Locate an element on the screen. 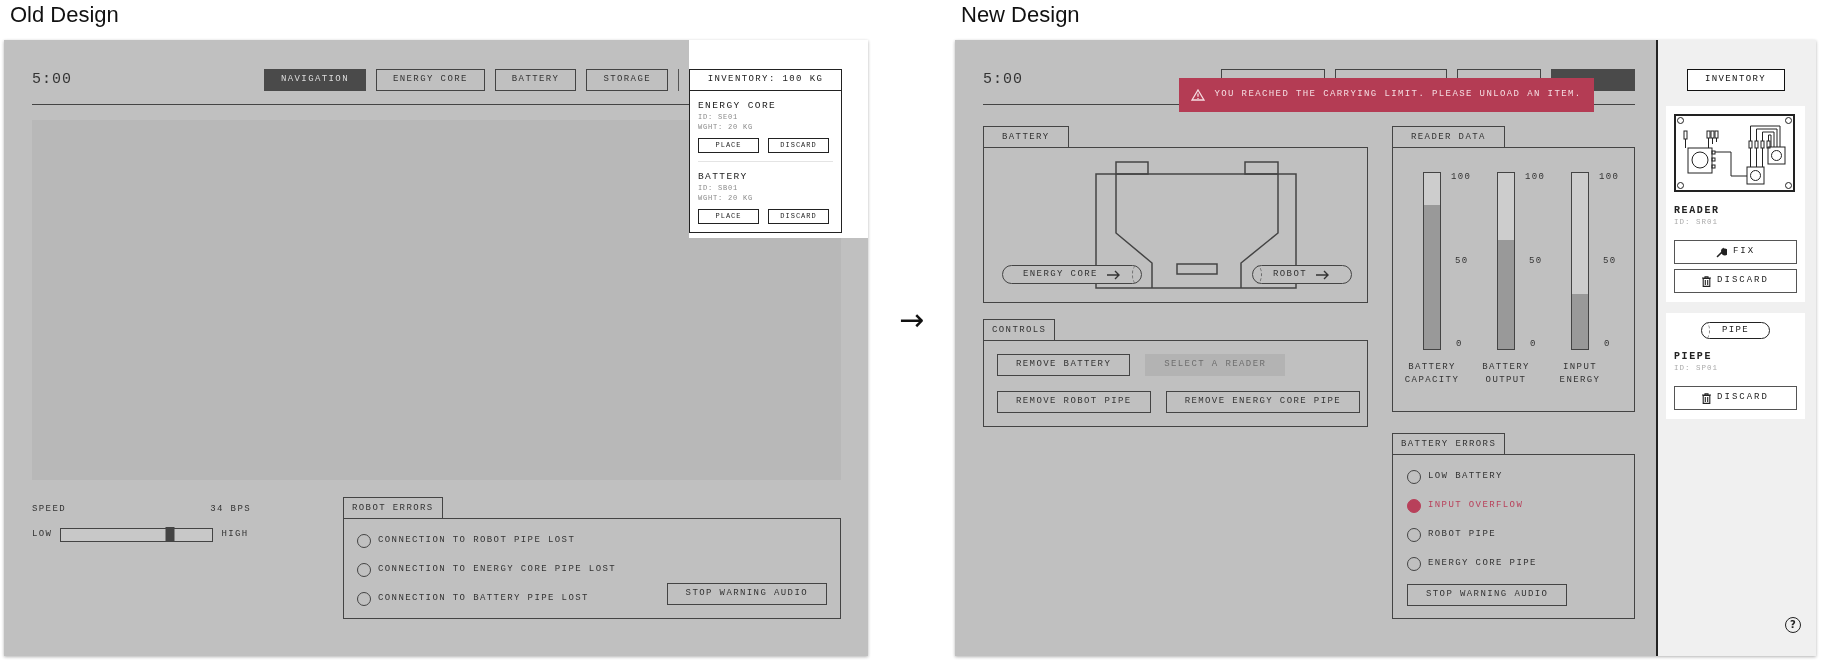 This screenshot has width=1822, height=663. speed-label: SPEED is located at coordinates (49, 509).